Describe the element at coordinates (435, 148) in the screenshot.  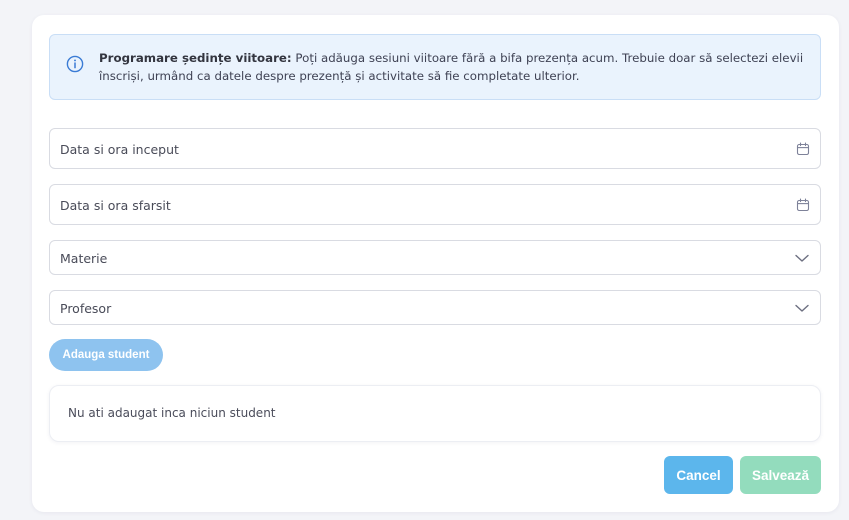
I see `start-datetime-field: Data si ora inceput` at that location.